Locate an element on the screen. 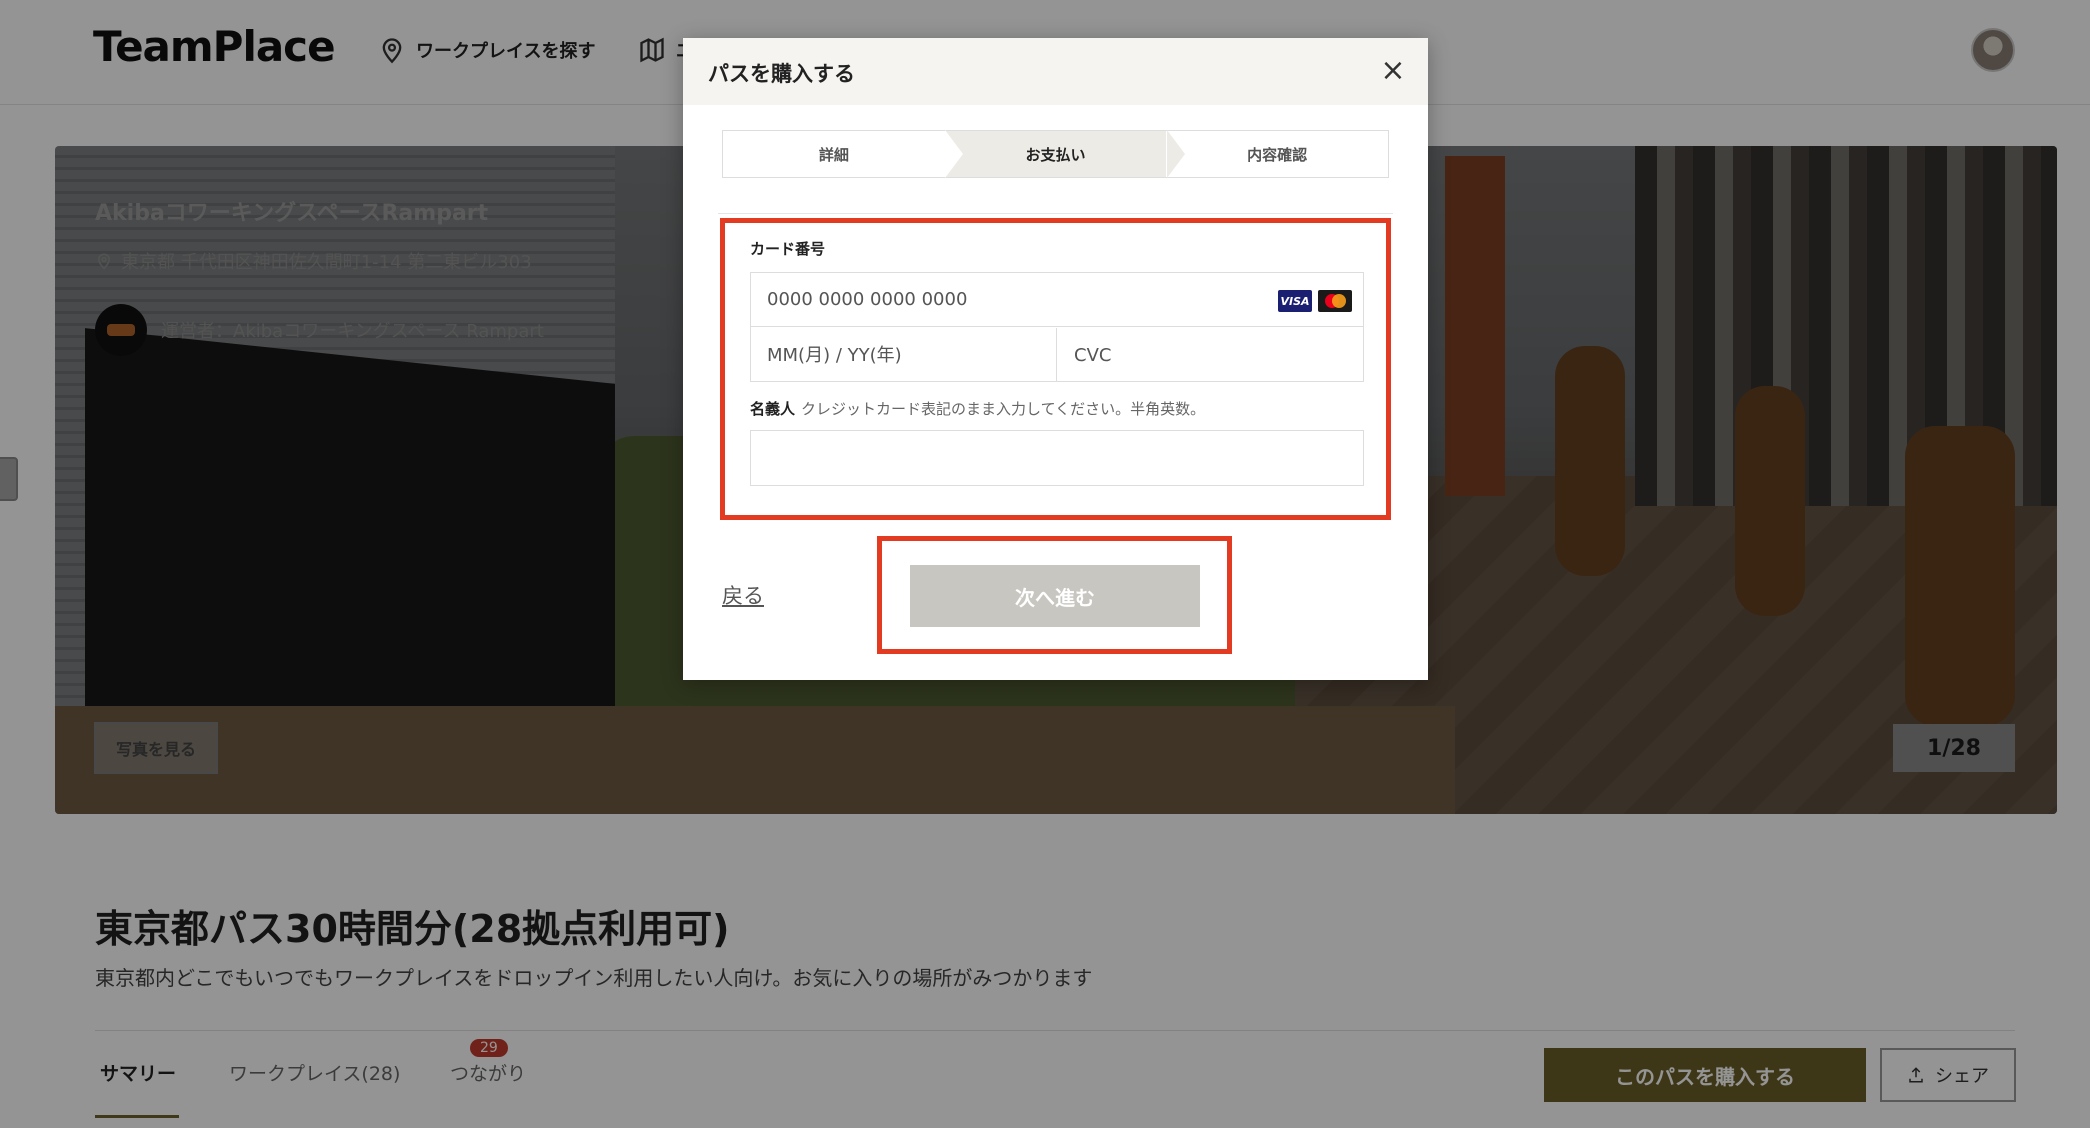 The image size is (2090, 1128). mastercard-icon is located at coordinates (1335, 301).